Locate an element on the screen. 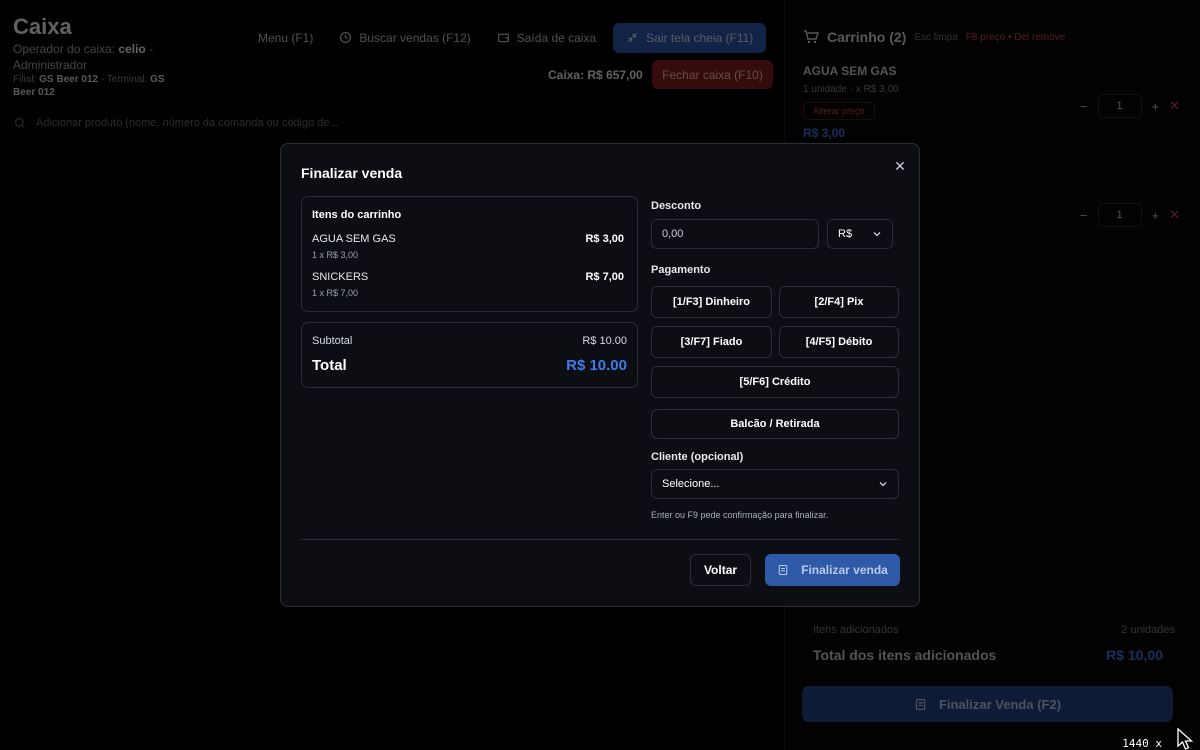  items-added-row: Itens adicionados 2 unidades is located at coordinates (994, 630).